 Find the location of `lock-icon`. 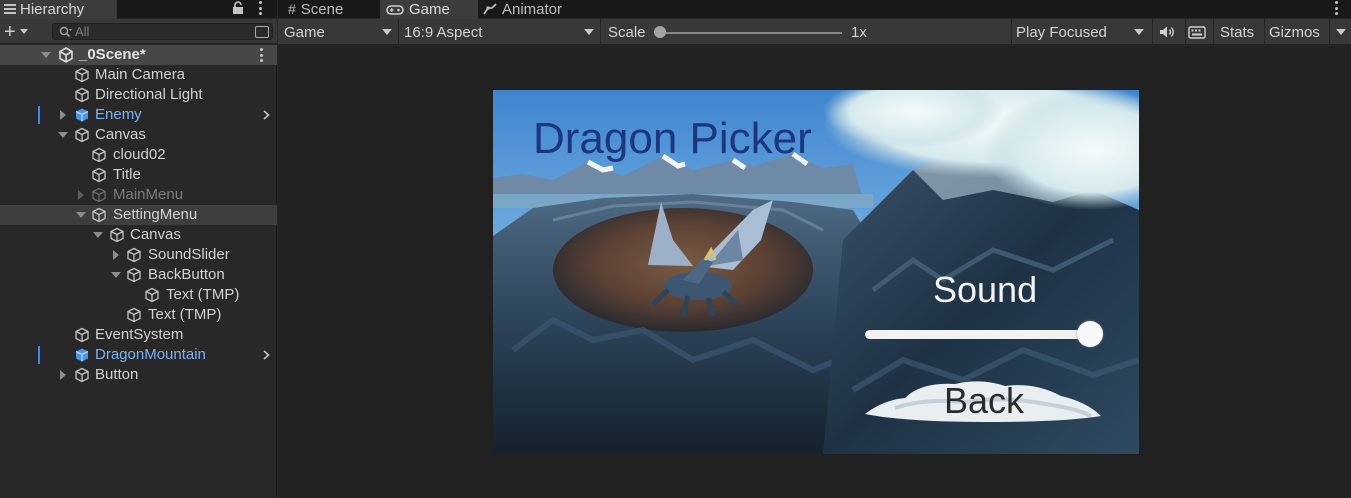

lock-icon is located at coordinates (238, 8).